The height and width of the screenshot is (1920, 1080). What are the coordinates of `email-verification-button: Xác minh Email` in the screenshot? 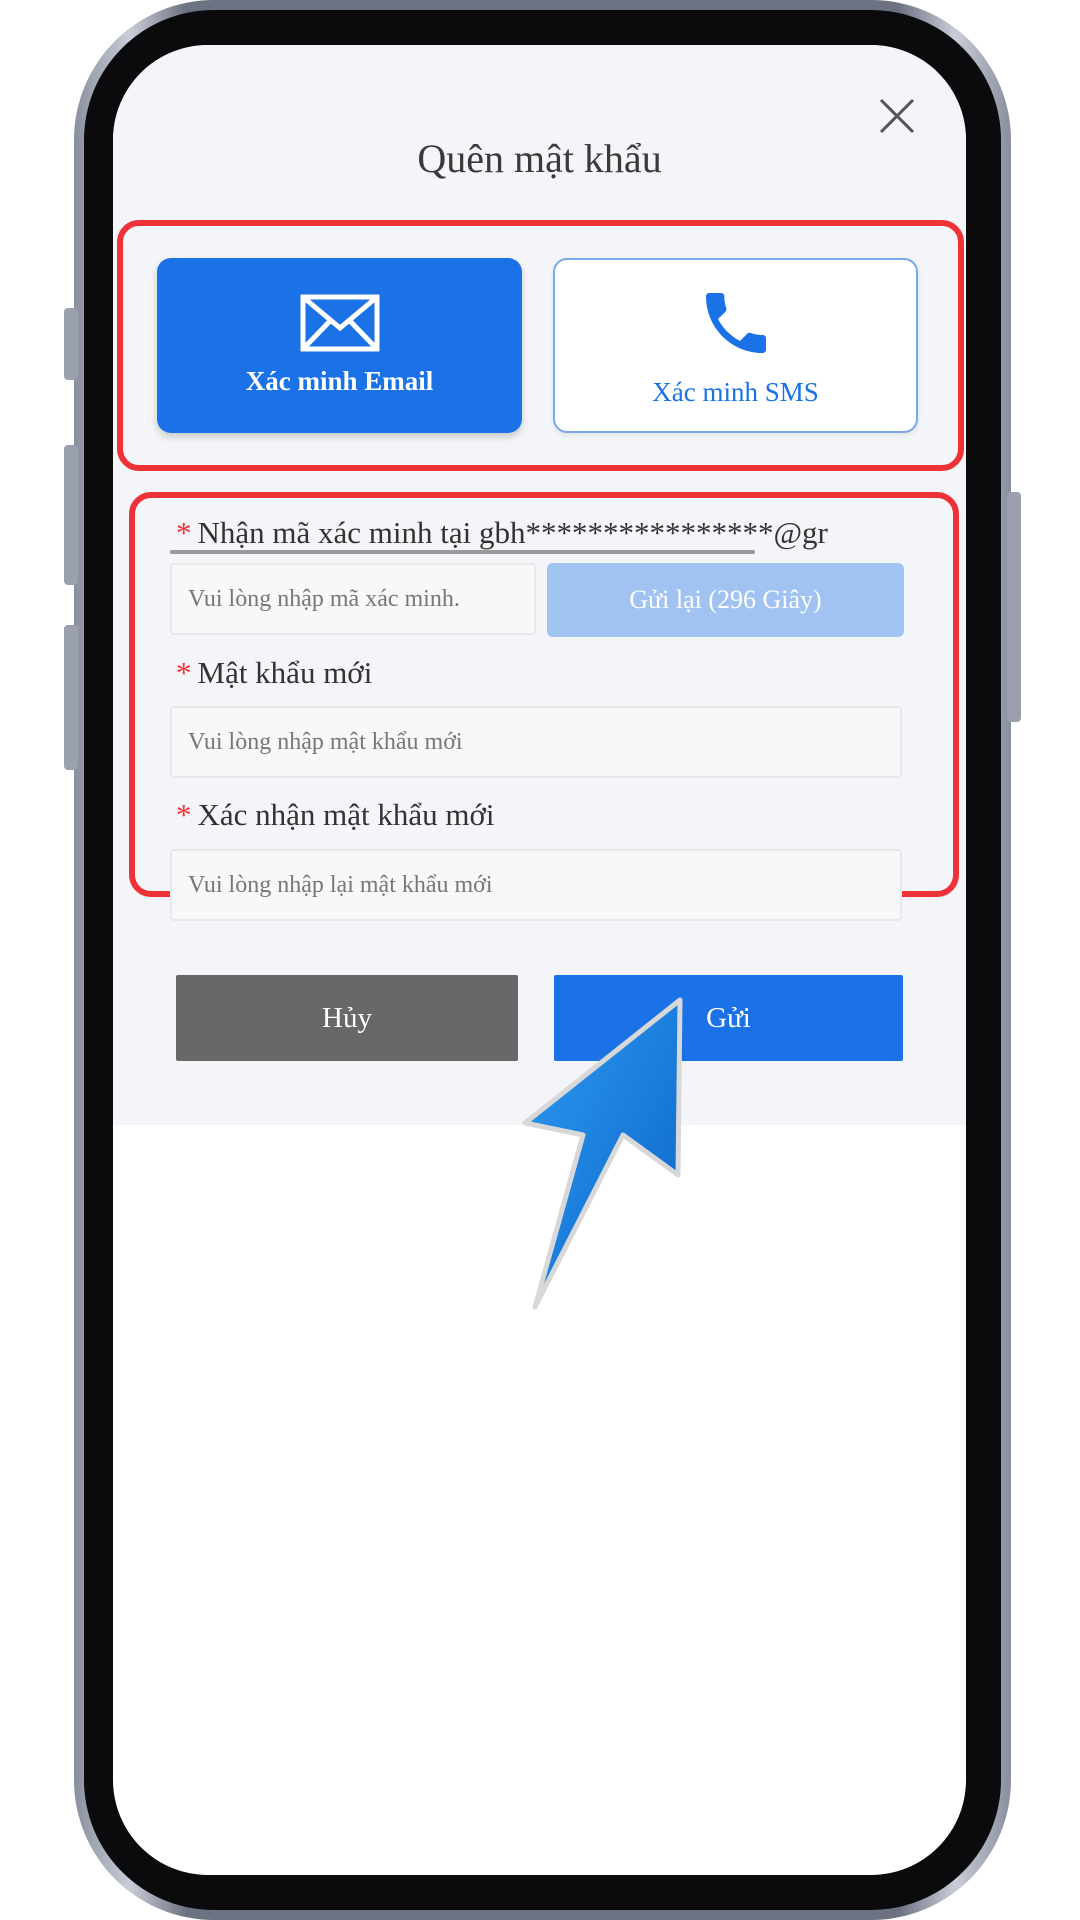 It's located at (339, 345).